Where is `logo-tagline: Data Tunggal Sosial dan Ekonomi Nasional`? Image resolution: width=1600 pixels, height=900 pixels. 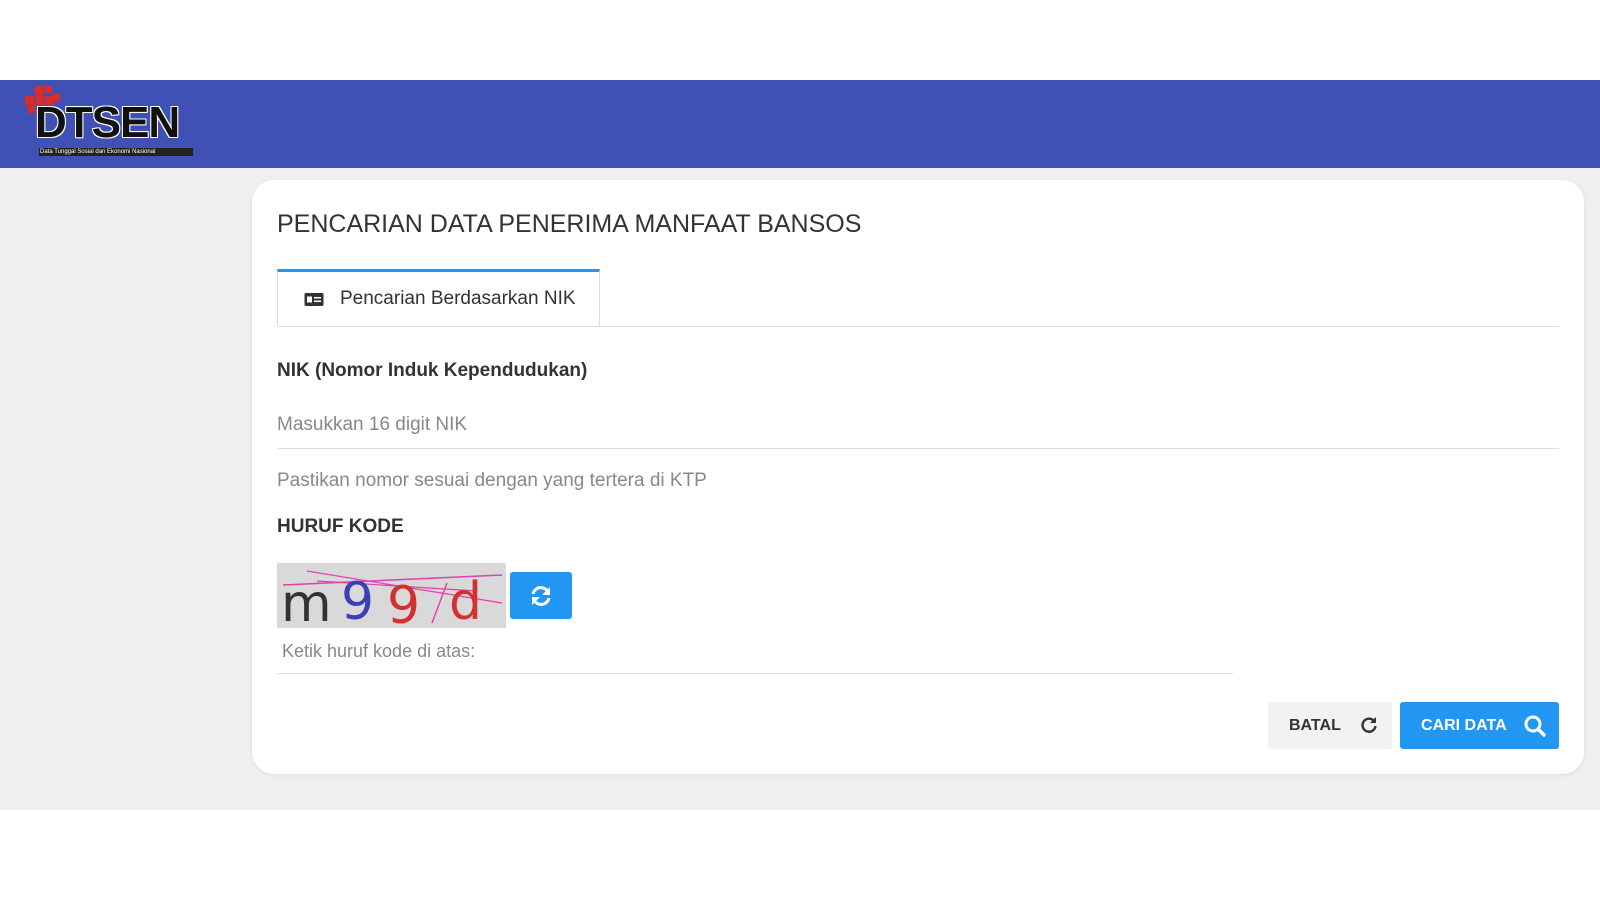 logo-tagline: Data Tunggal Sosial dan Ekonomi Nasional is located at coordinates (116, 152).